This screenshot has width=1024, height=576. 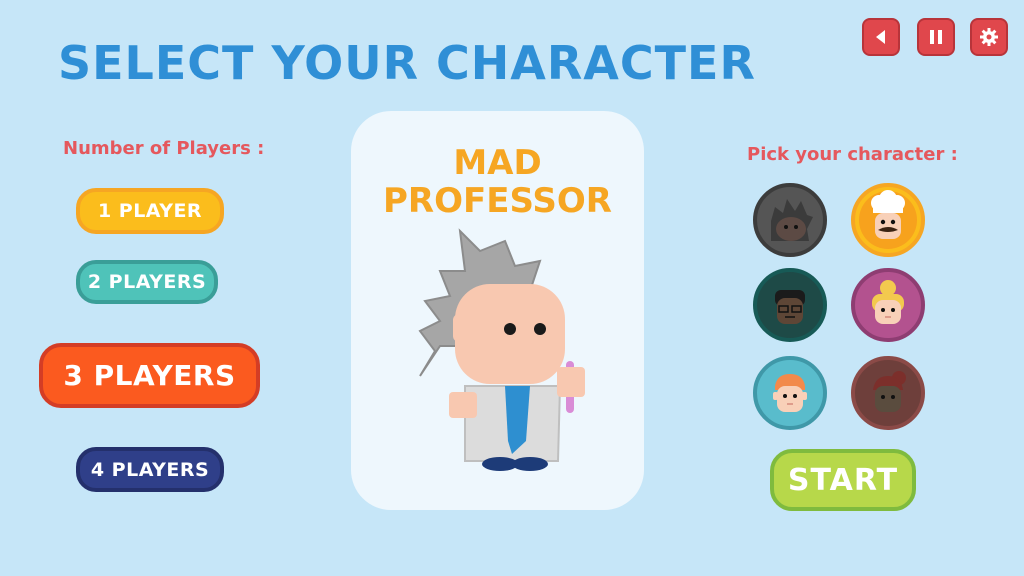 I want to click on character-name: MAD PROFESSOR, so click(x=497, y=182).